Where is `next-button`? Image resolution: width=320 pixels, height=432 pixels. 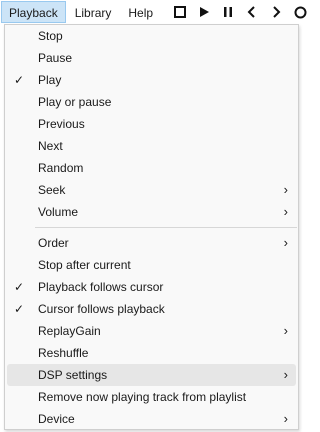
next-button is located at coordinates (276, 12).